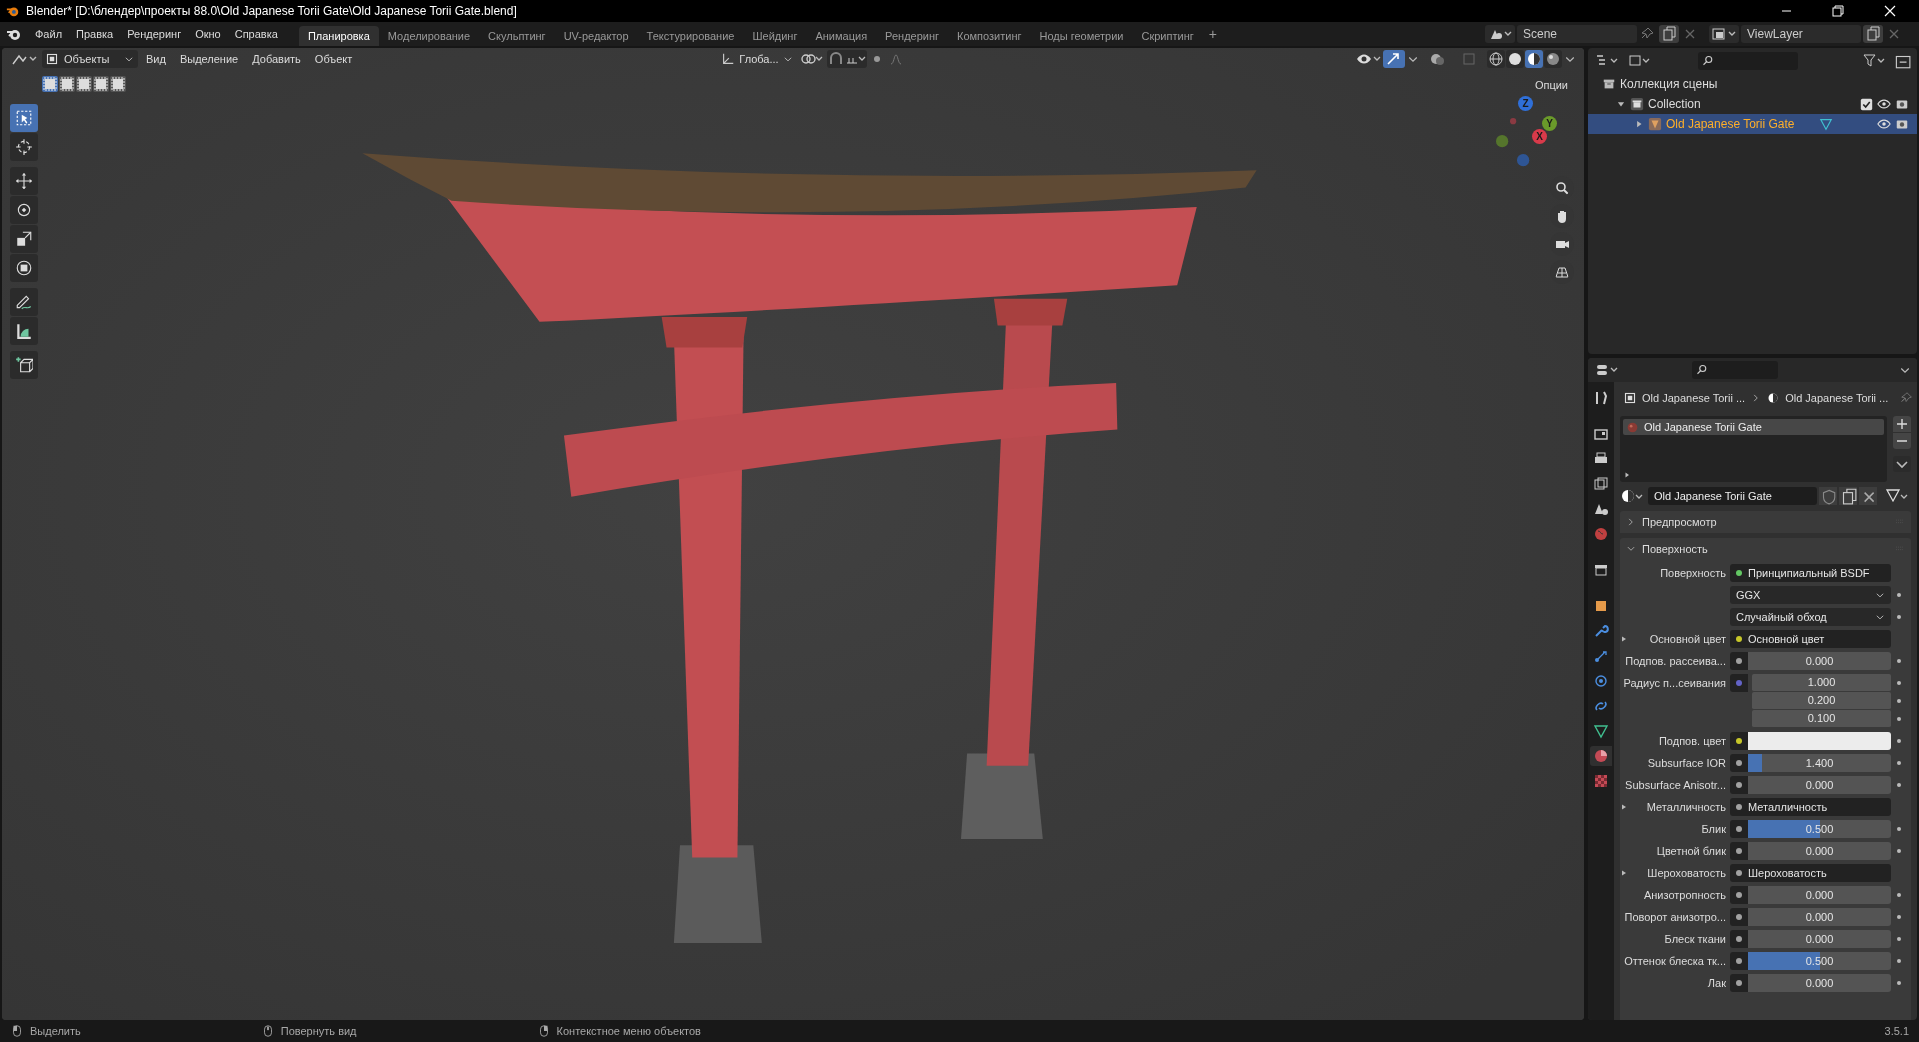  I want to click on color-swatch, so click(1819, 741).